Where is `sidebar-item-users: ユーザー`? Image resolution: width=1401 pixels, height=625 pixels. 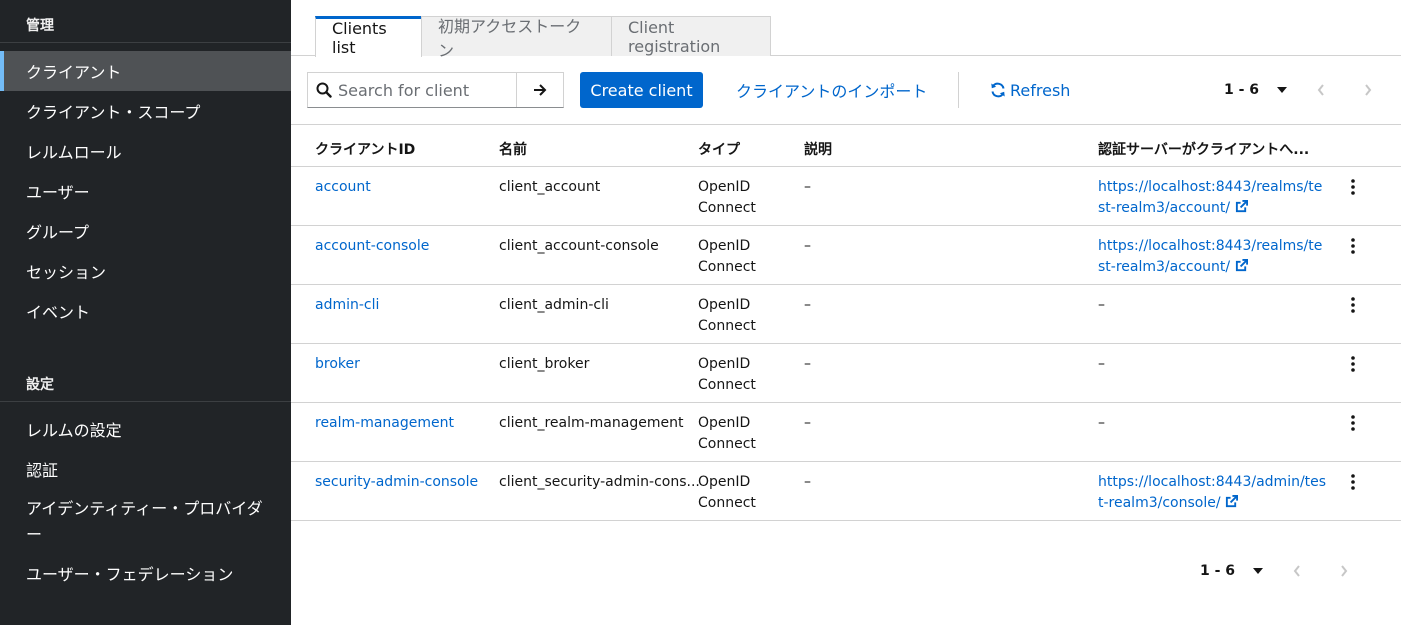
sidebar-item-users: ユーザー is located at coordinates (145, 191).